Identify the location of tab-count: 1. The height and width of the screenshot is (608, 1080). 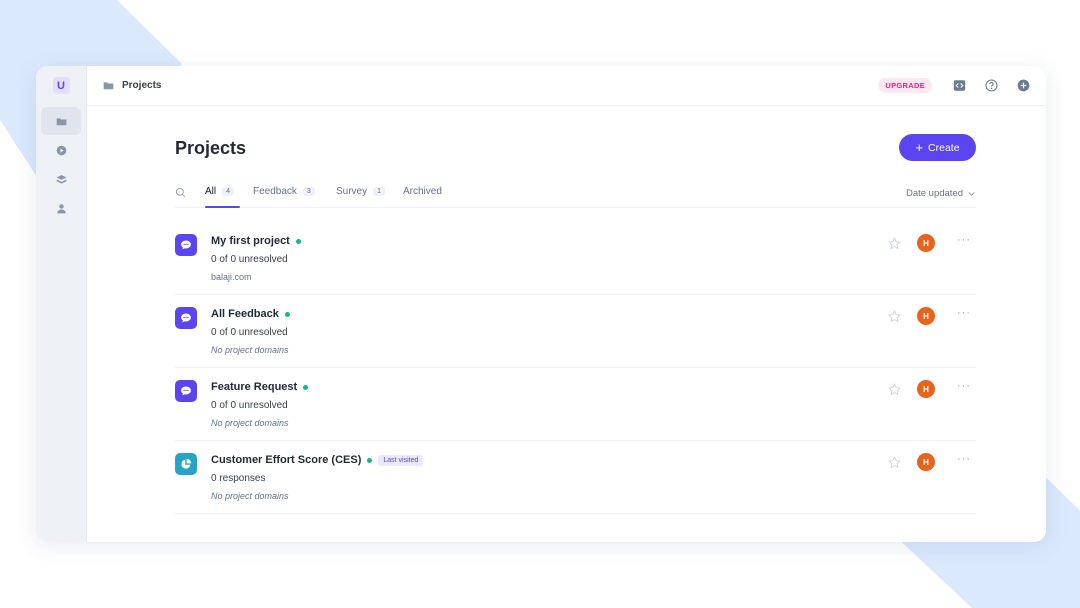
(379, 191).